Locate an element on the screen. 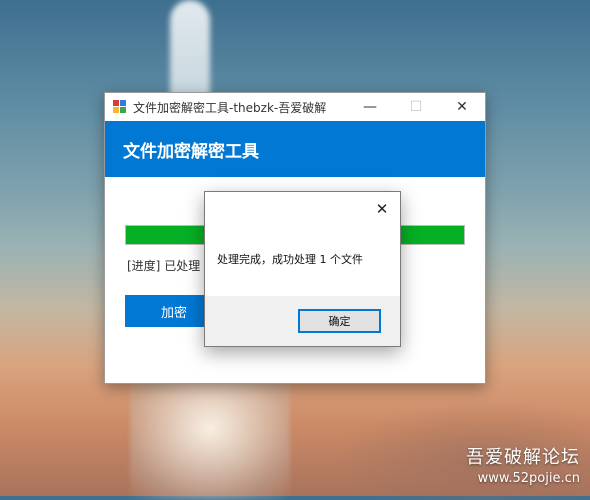  close-button: ✕ is located at coordinates (462, 107).